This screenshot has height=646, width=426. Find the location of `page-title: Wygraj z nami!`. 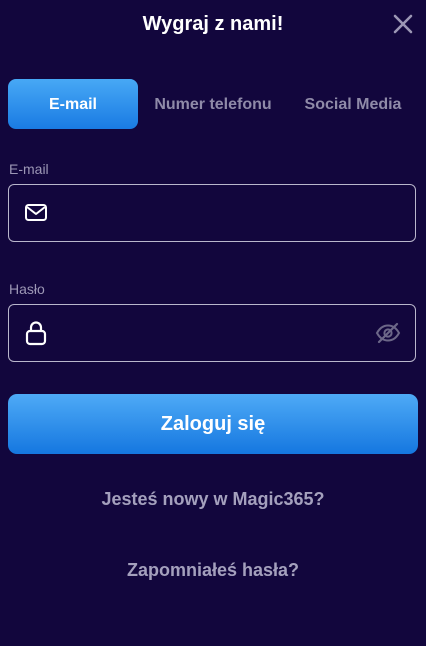

page-title: Wygraj z nami! is located at coordinates (213, 24).